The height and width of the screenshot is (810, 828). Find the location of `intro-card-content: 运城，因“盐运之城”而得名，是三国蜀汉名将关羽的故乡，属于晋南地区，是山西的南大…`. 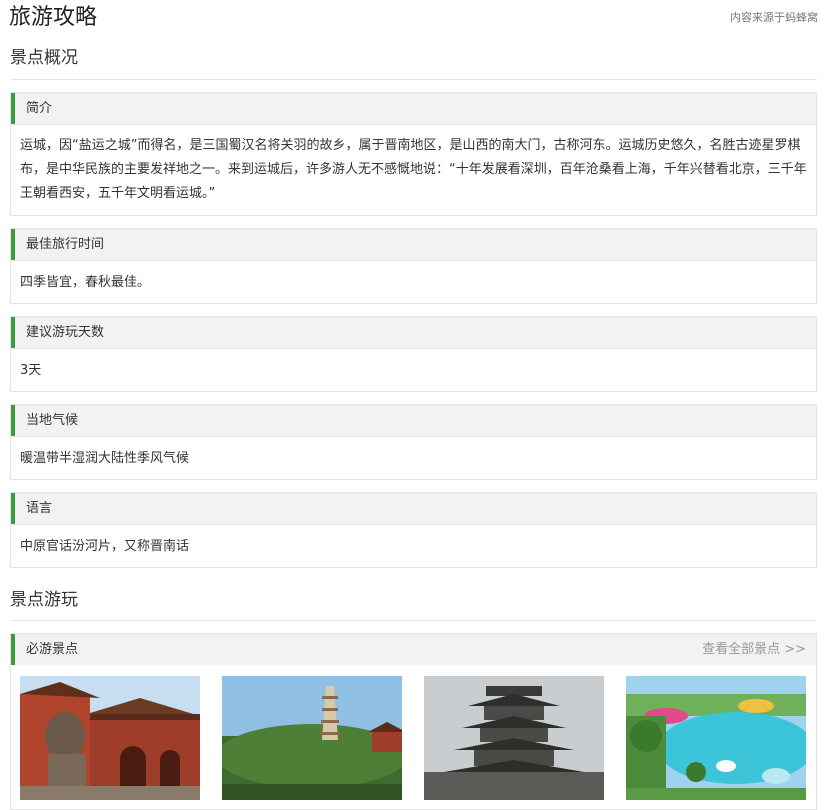

intro-card-content: 运城，因“盐运之城”而得名，是三国蜀汉名将关羽的故乡，属于晋南地区，是山西的南大… is located at coordinates (413, 169).